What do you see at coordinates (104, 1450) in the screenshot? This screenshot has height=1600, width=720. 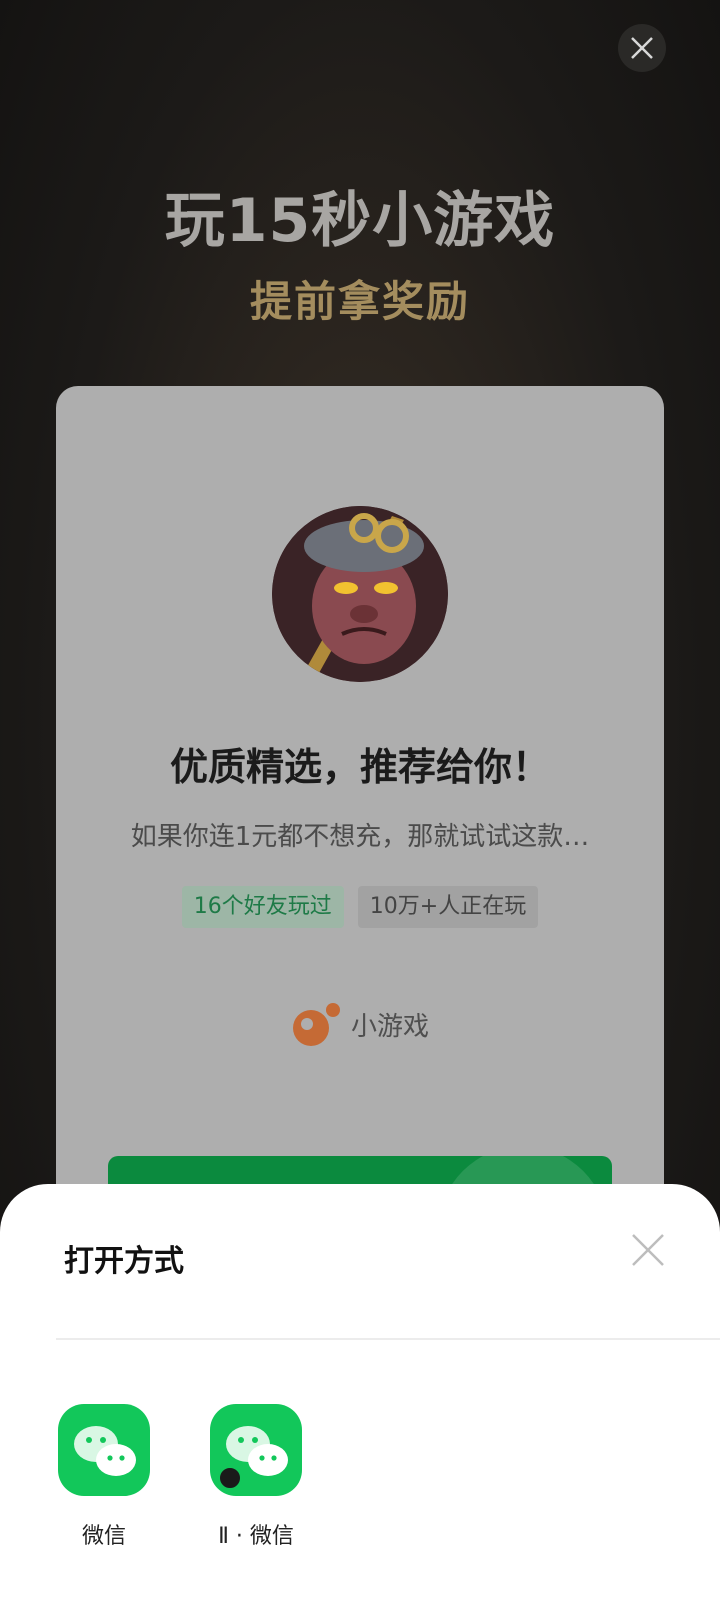 I see `wechat-icon` at bounding box center [104, 1450].